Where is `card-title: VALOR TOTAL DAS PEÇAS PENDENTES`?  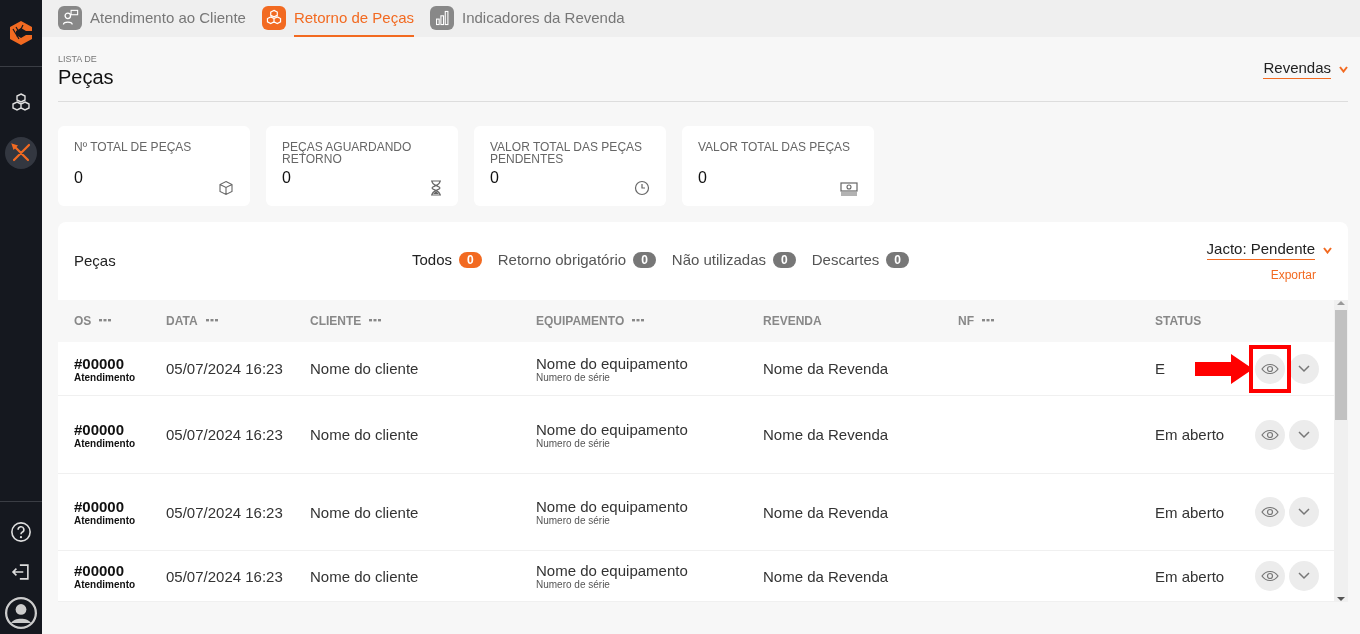 card-title: VALOR TOTAL DAS PEÇAS PENDENTES is located at coordinates (567, 154).